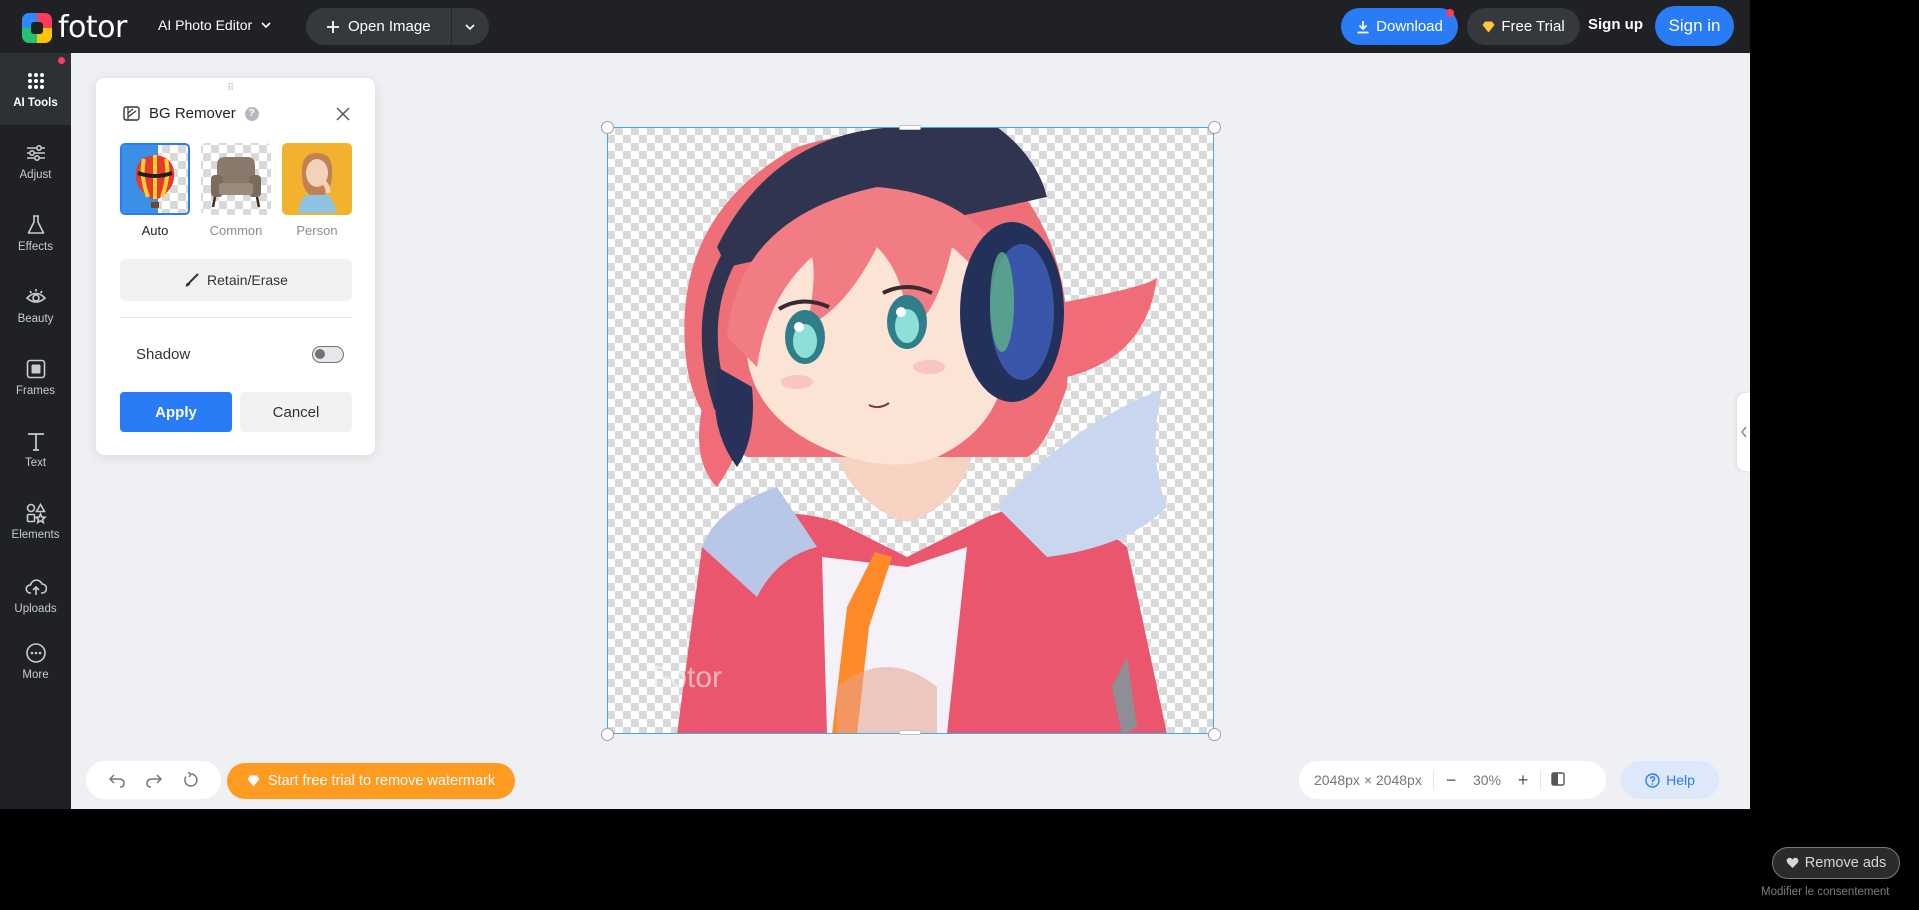 This screenshot has height=910, width=1919. I want to click on cloud-upload-icon, so click(35, 586).